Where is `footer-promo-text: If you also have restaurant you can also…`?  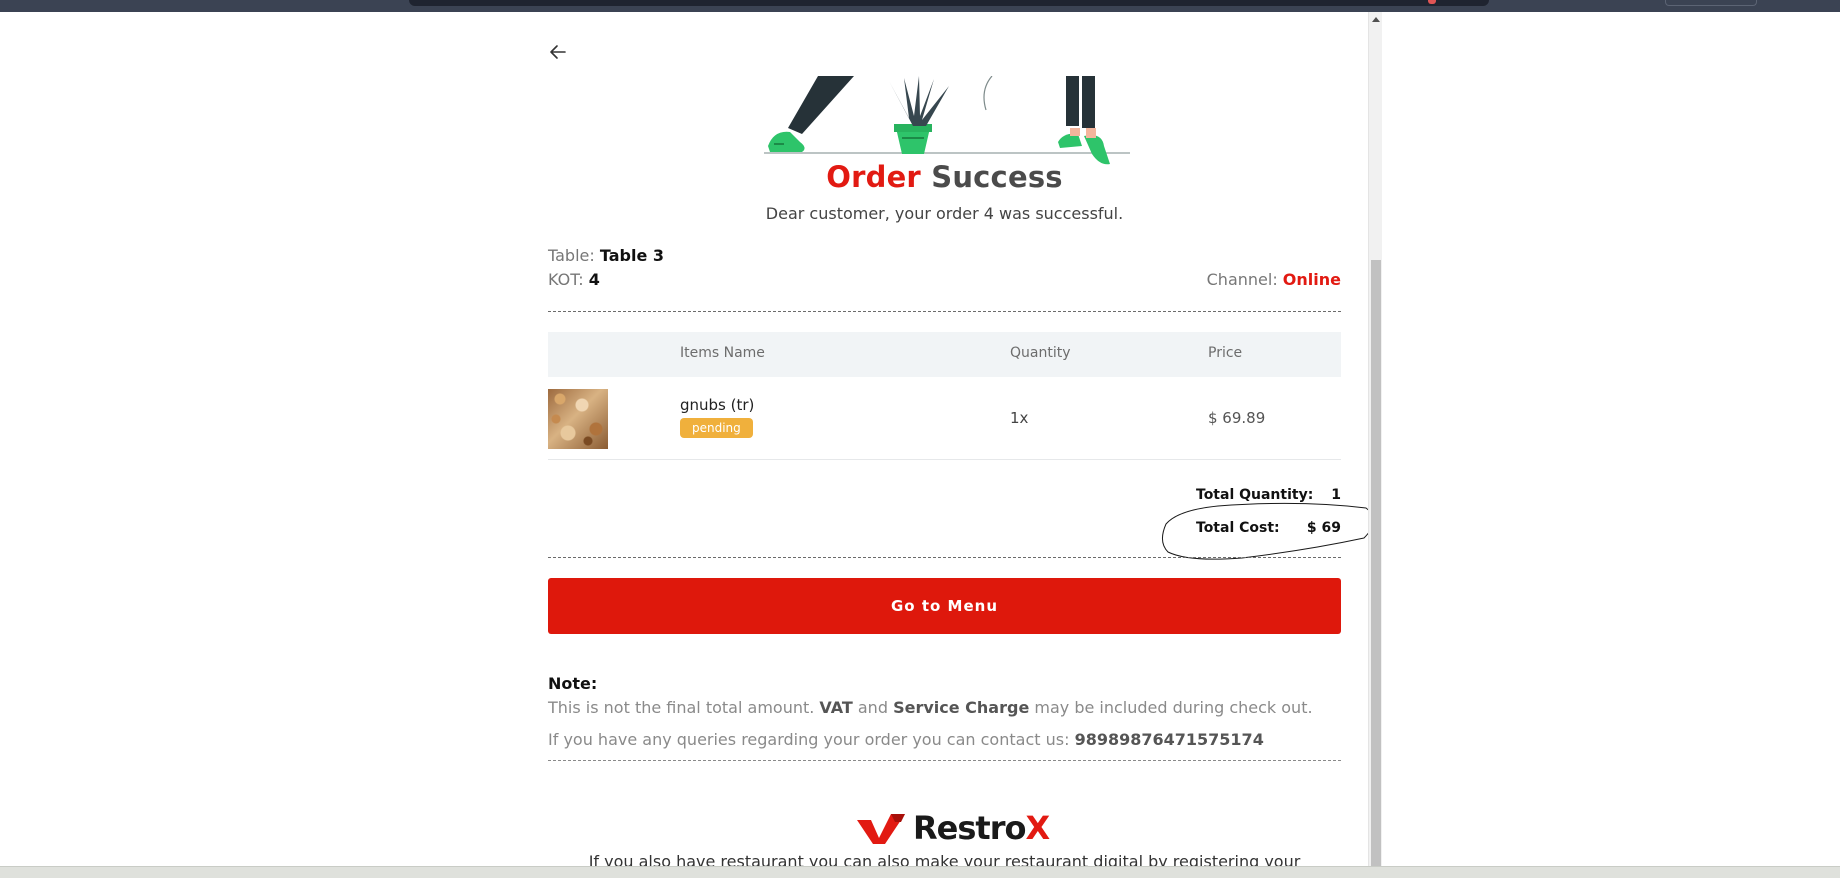 footer-promo-text: If you also have restaurant you can also… is located at coordinates (944, 859).